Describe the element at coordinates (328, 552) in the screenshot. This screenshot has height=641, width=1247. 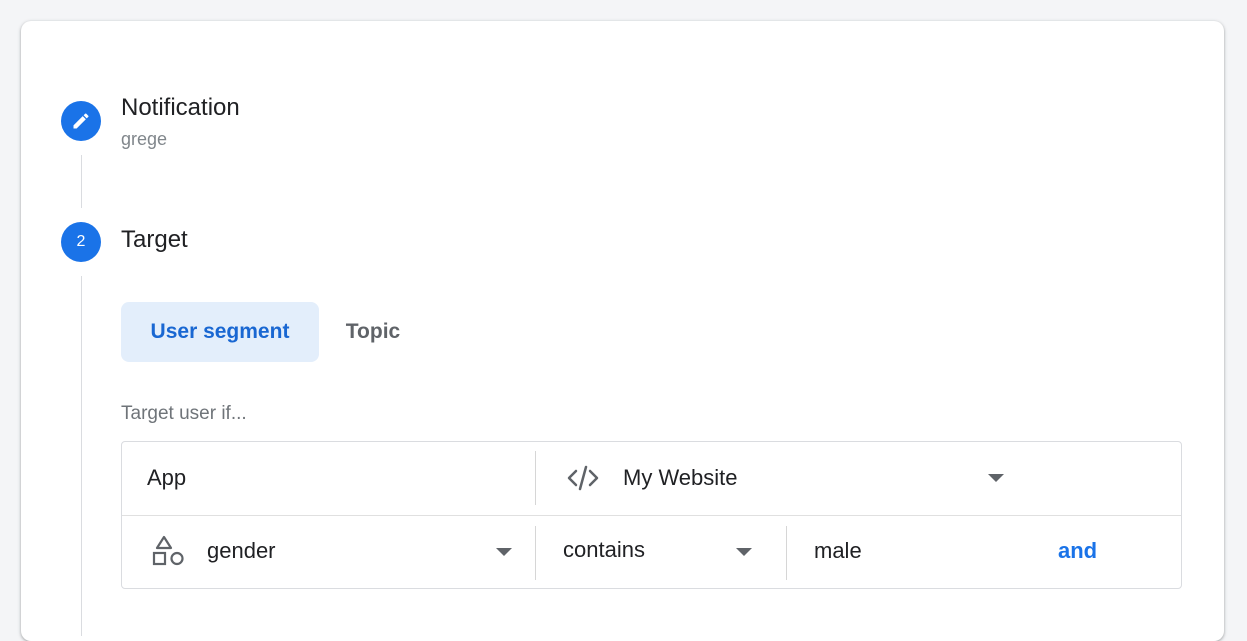
I see `attribute-select: gender` at that location.